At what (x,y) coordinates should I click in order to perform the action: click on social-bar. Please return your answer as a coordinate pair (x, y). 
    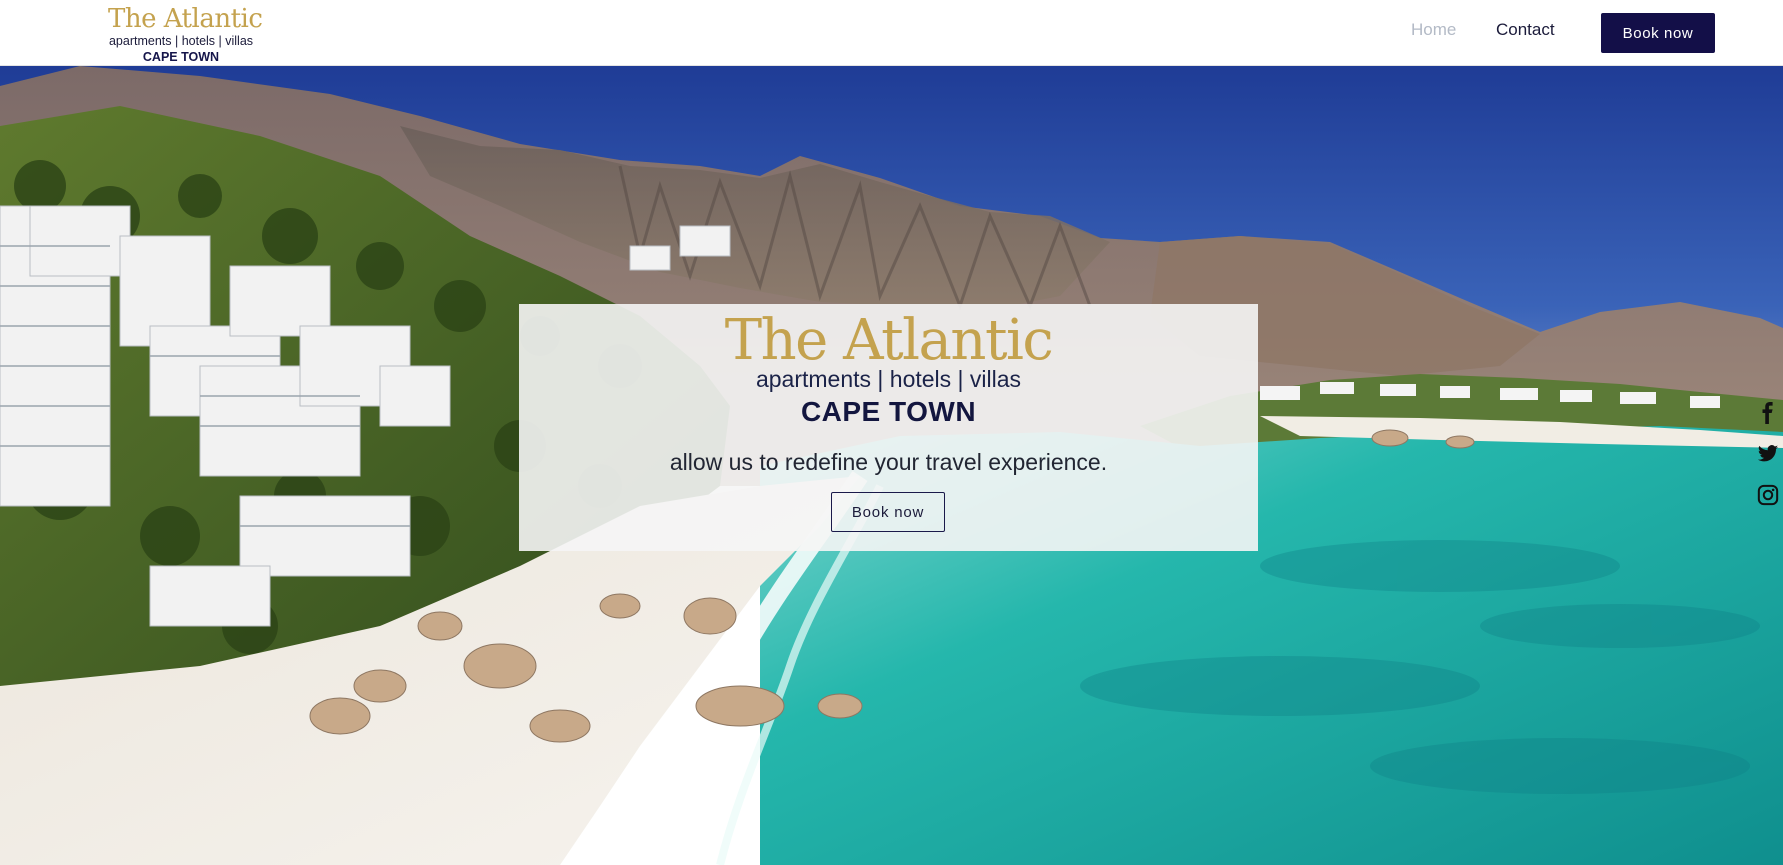
    Looking at the image, I should click on (1769, 463).